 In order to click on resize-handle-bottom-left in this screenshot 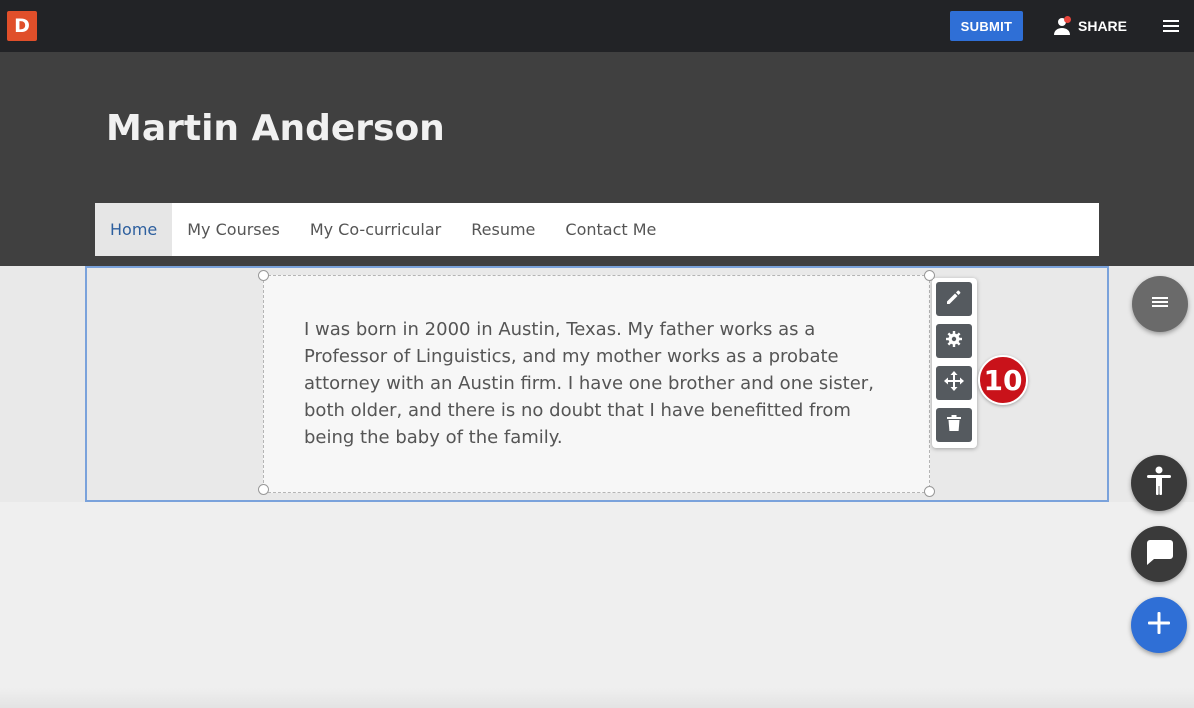, I will do `click(263, 489)`.